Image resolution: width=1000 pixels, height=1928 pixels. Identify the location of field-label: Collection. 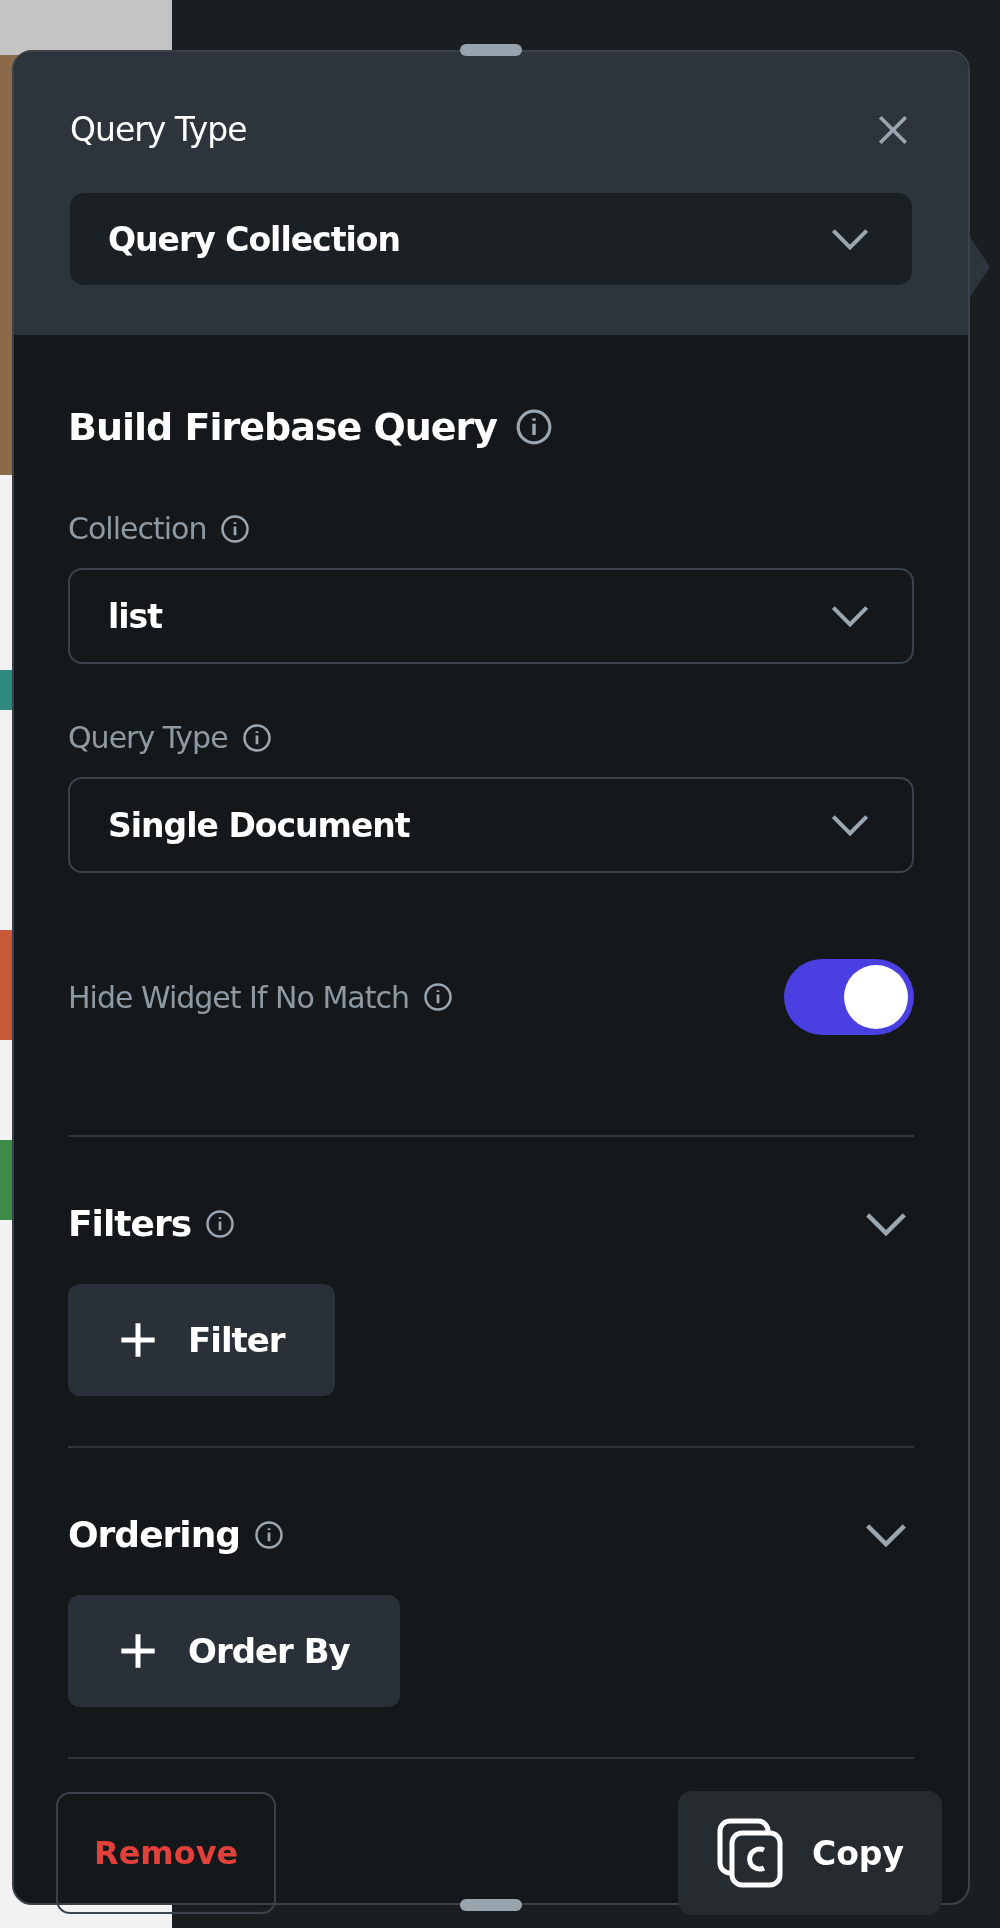
(137, 528).